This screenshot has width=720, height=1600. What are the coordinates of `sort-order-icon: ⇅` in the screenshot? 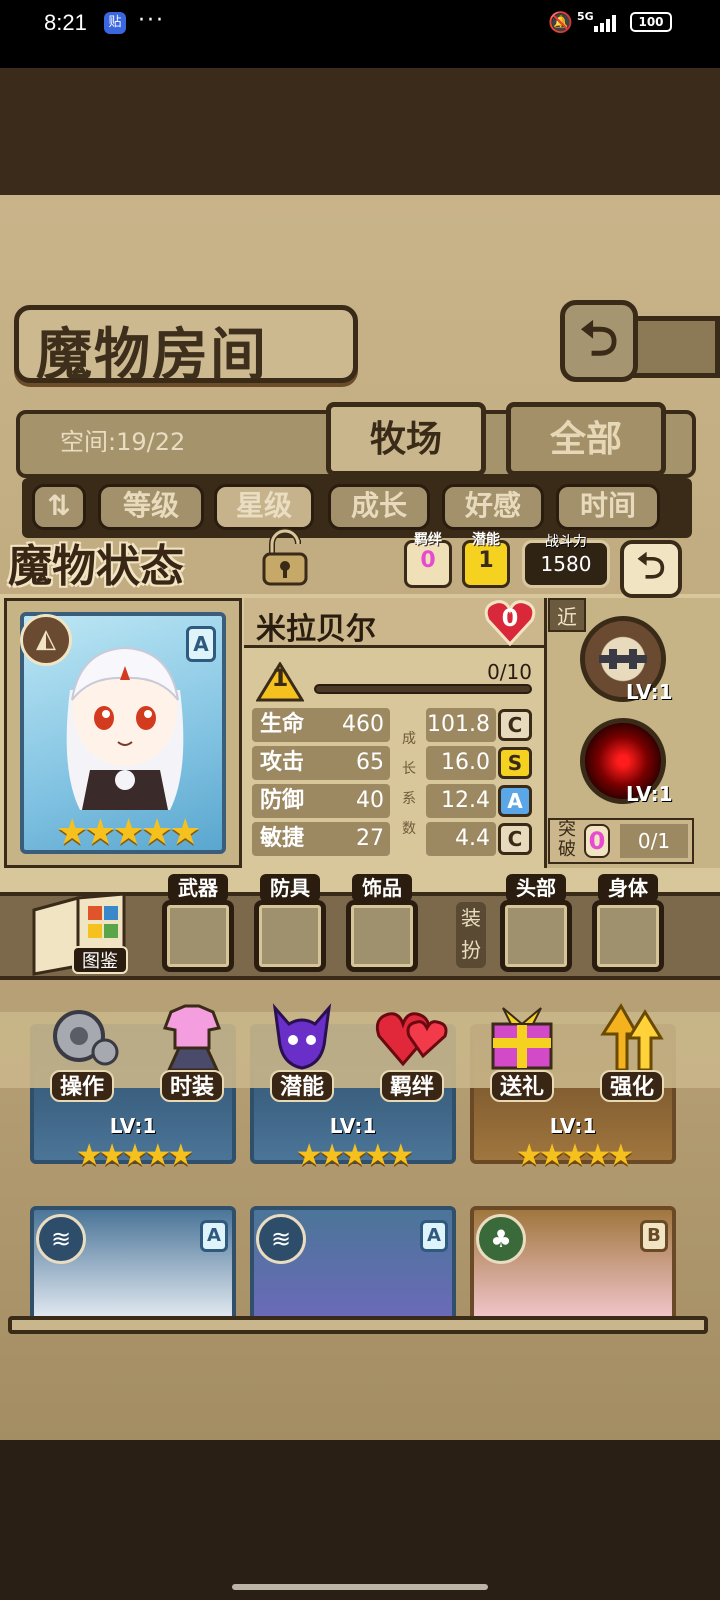 It's located at (59, 505).